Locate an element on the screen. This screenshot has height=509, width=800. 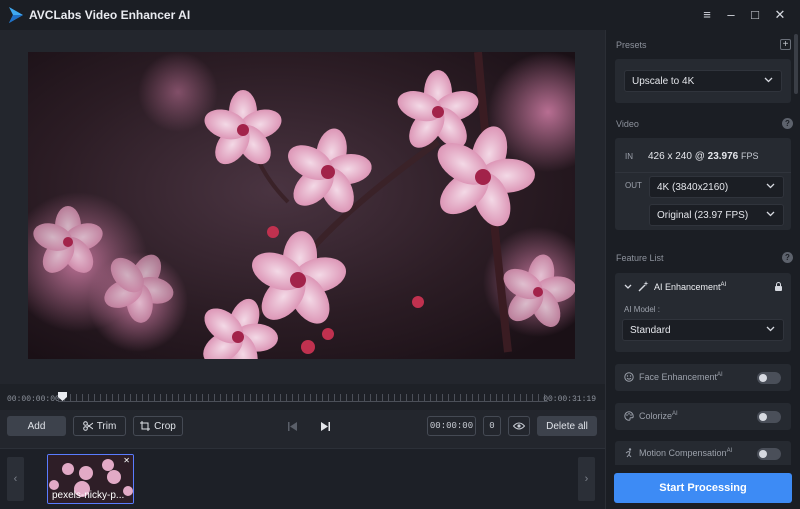
motion-compensation-row: Motion CompensationAI is located at coordinates (703, 453).